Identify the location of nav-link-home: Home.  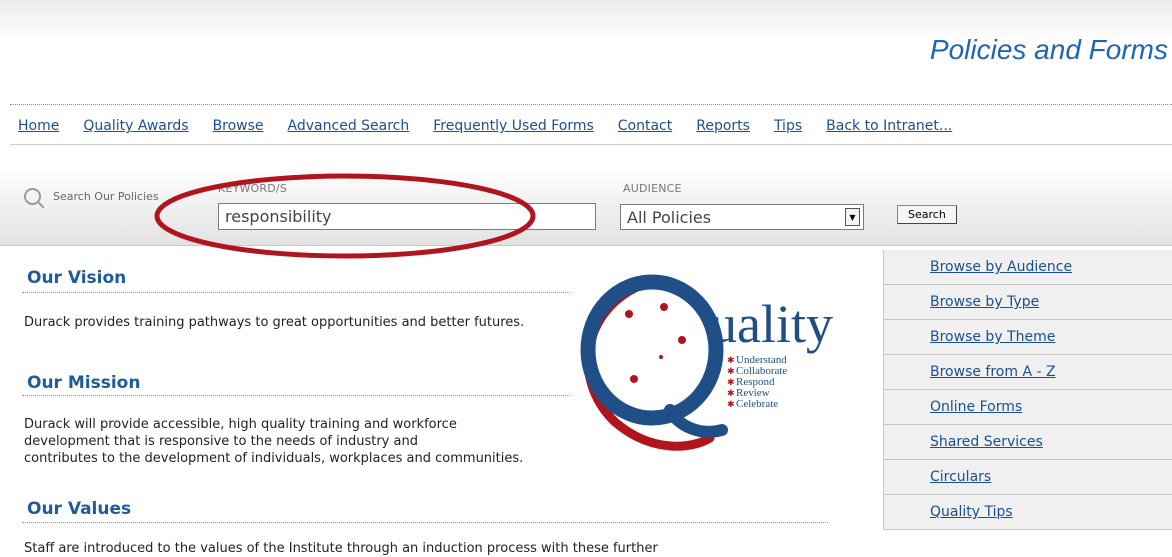
(38, 126).